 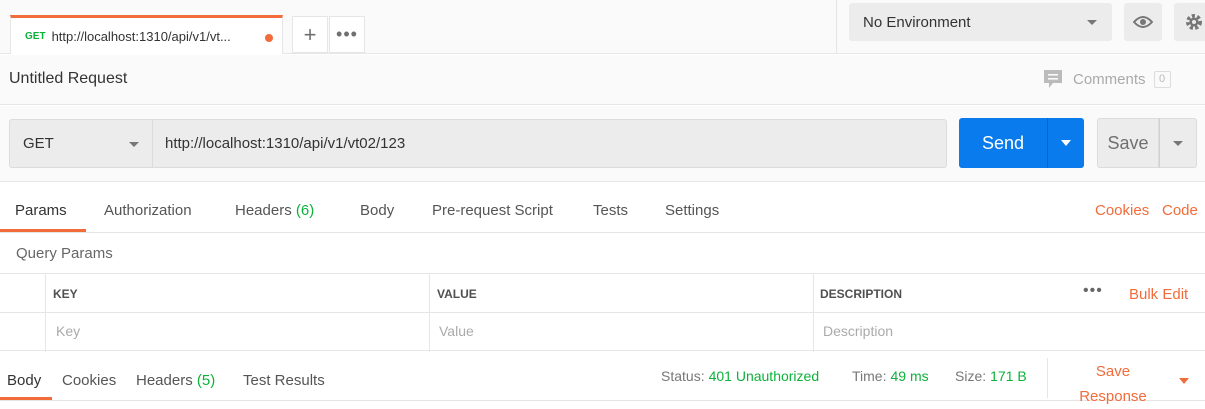 What do you see at coordinates (1113, 371) in the screenshot?
I see `save-response-label-line1: Save` at bounding box center [1113, 371].